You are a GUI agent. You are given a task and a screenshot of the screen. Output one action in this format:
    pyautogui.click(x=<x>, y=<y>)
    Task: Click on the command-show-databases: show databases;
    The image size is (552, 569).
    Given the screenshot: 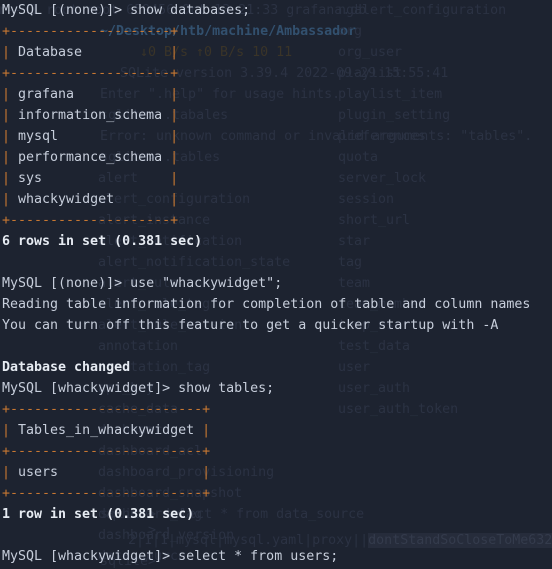 What is the action you would take?
    pyautogui.click(x=190, y=10)
    